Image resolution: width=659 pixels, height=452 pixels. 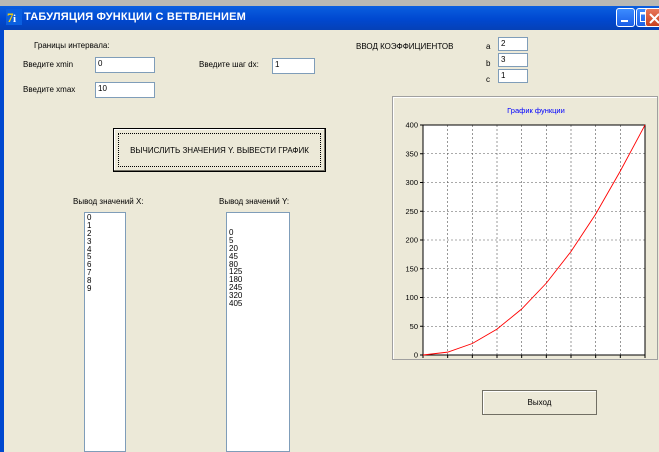 What do you see at coordinates (329, 18) in the screenshot?
I see `title-bar: 7 i ТАБУЛЯЦИЯ ФУНКЦИИ С ВЕТВЛЕНИЕМ` at bounding box center [329, 18].